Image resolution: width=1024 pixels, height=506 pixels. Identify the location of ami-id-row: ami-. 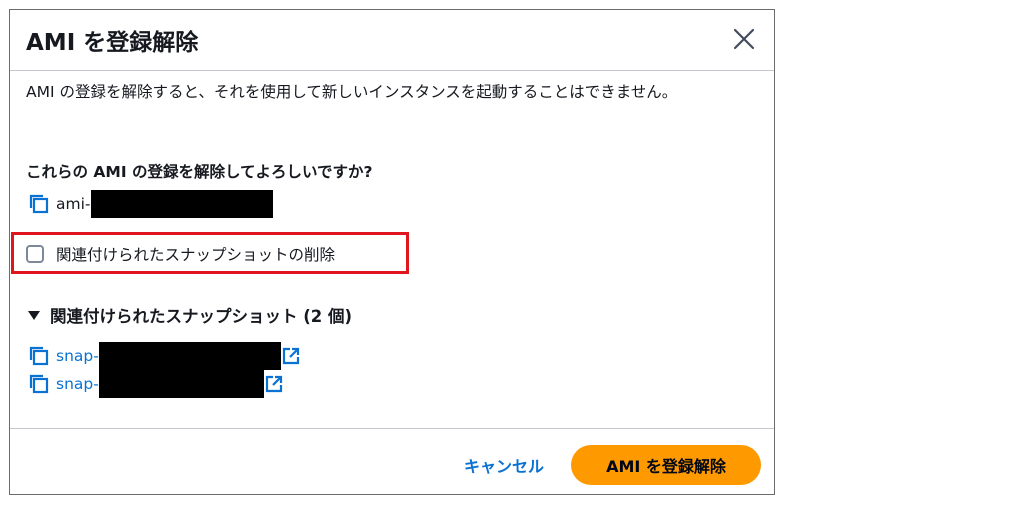
(150, 204).